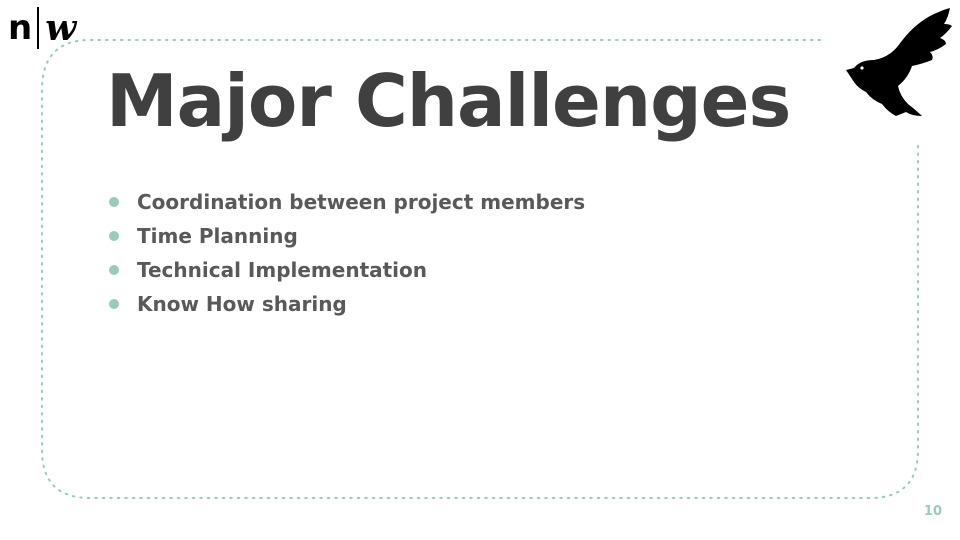  What do you see at coordinates (932, 511) in the screenshot?
I see `page-number: 10` at bounding box center [932, 511].